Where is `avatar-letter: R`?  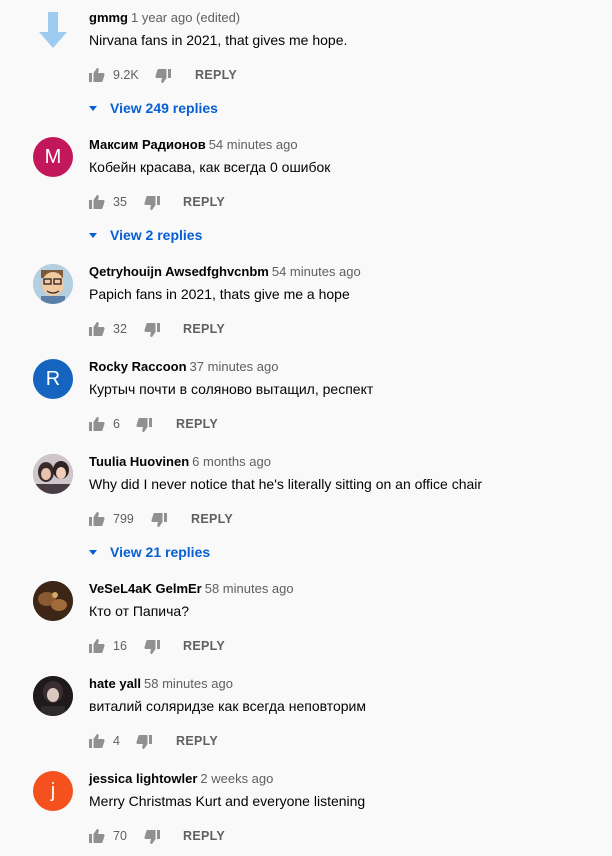
avatar-letter: R is located at coordinates (53, 378).